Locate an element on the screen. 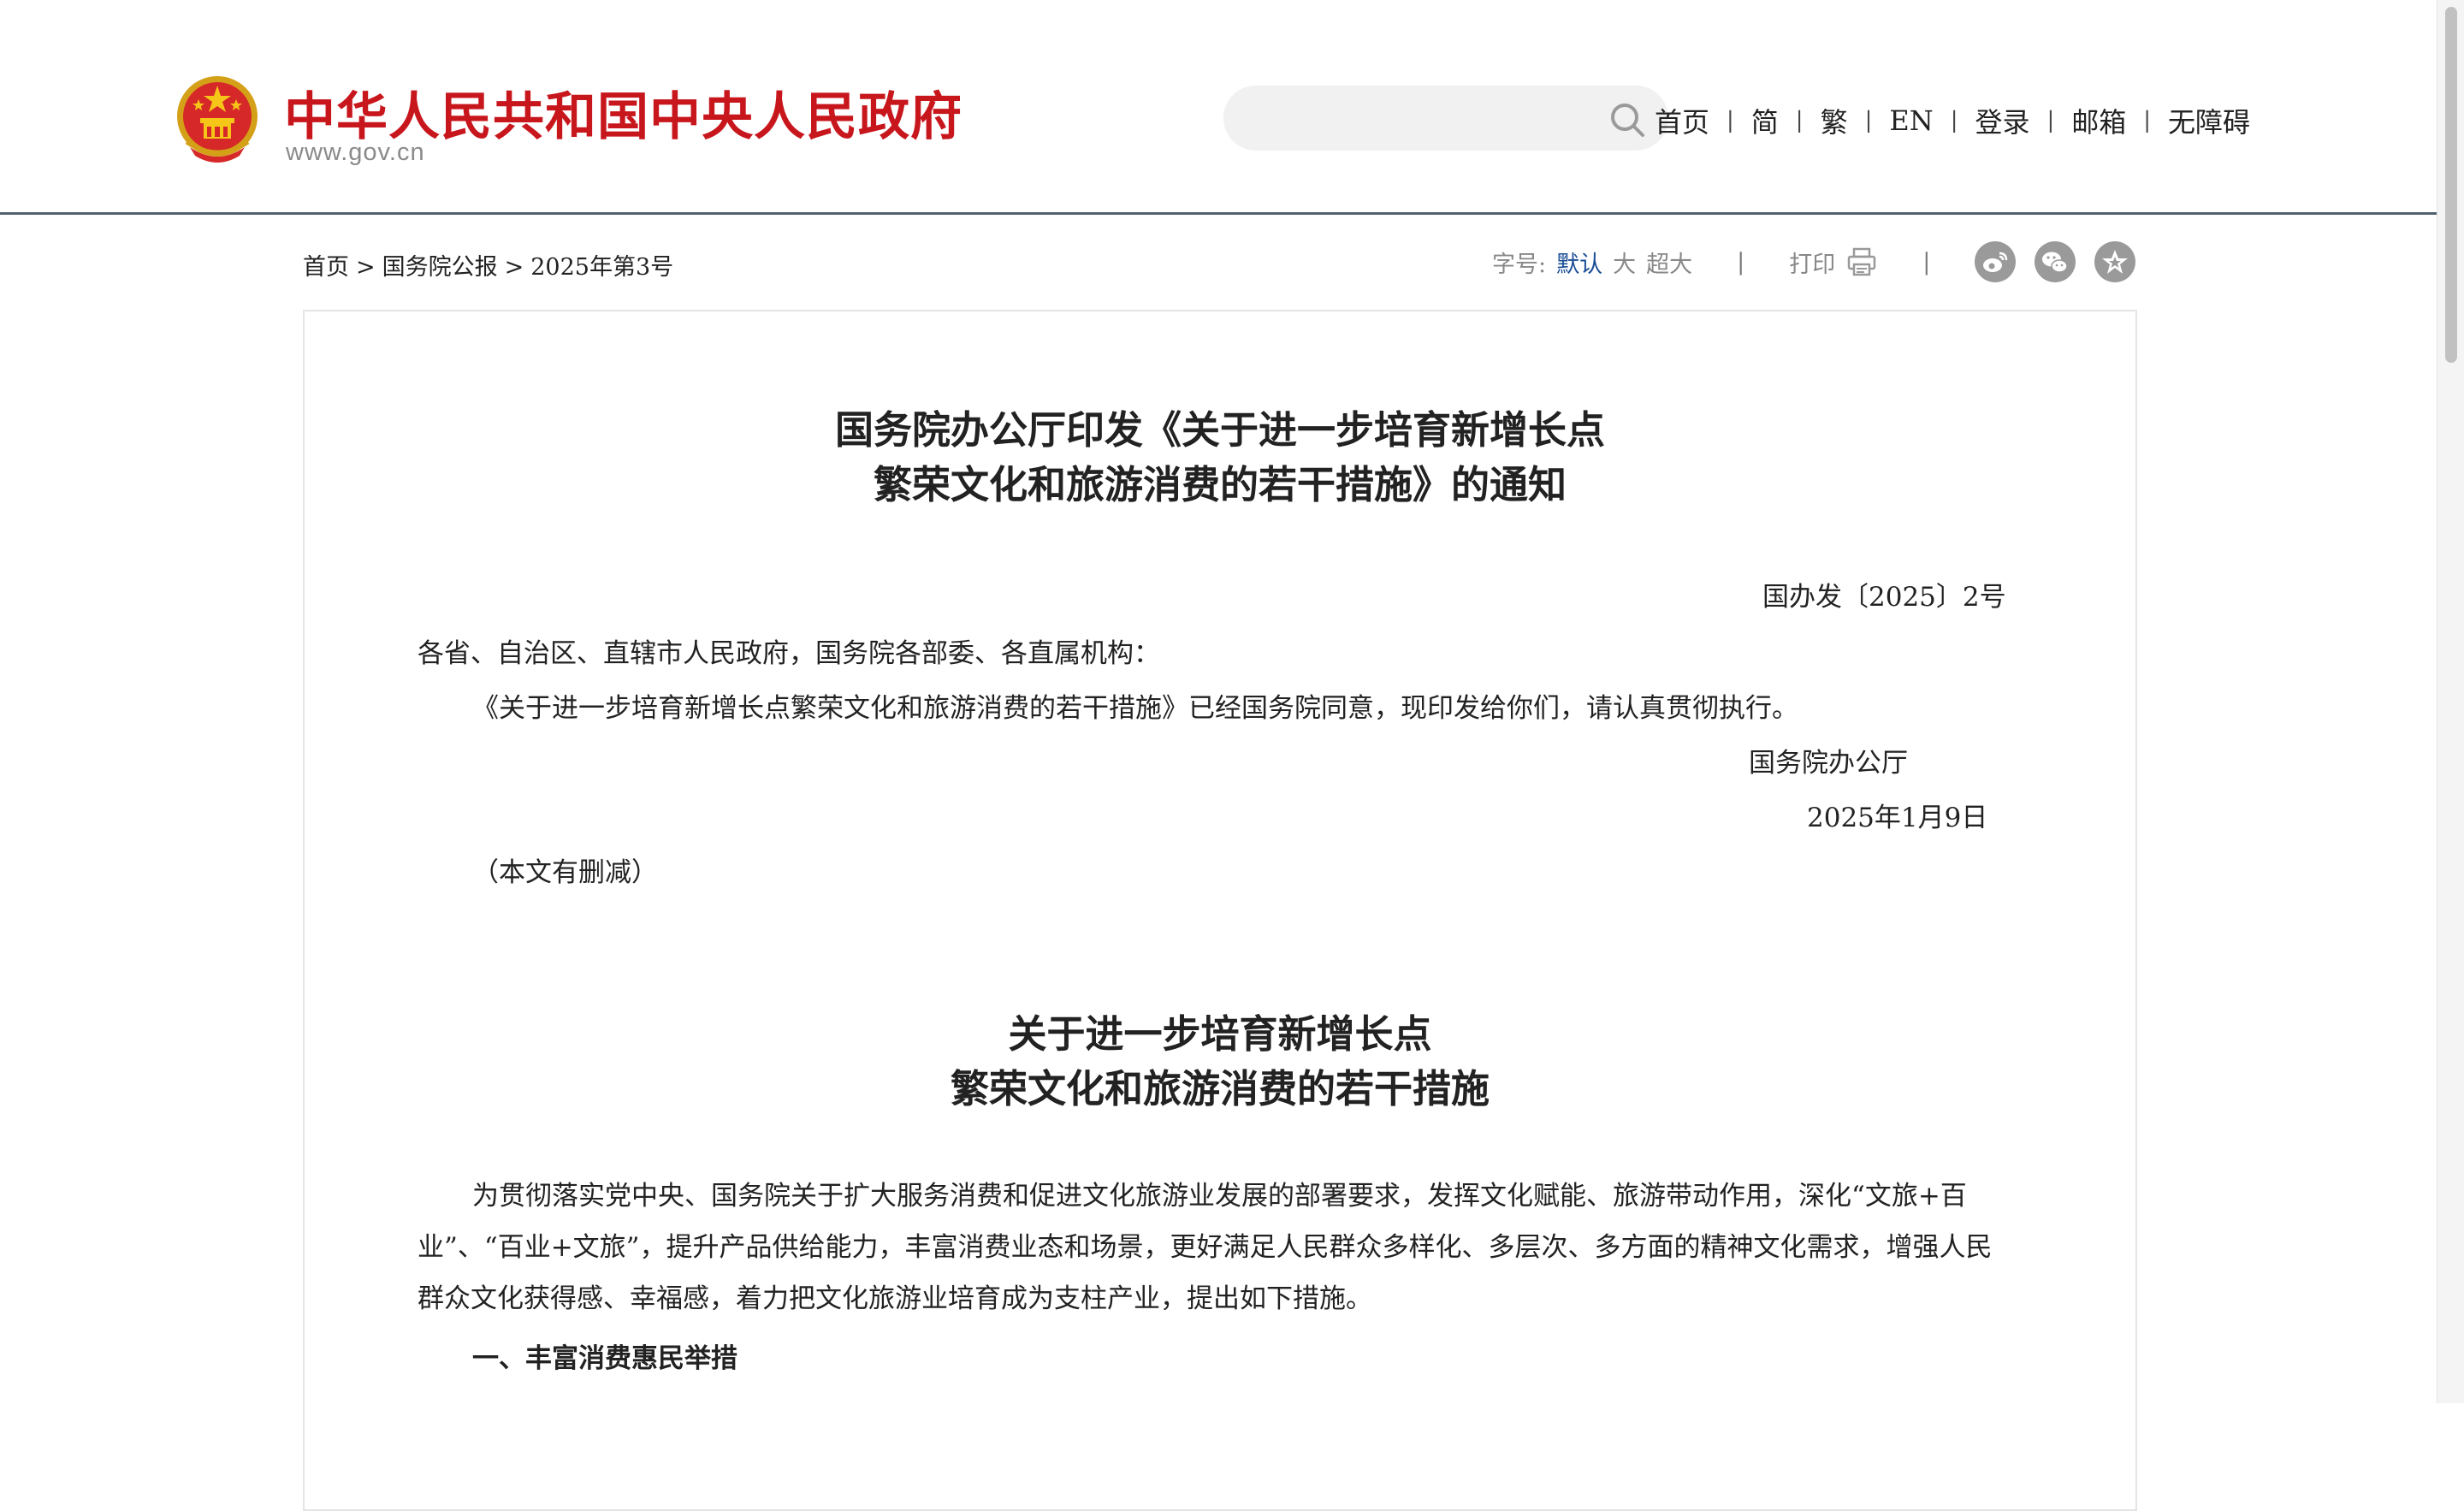  breadcrumb-home: 首页 is located at coordinates (326, 267).